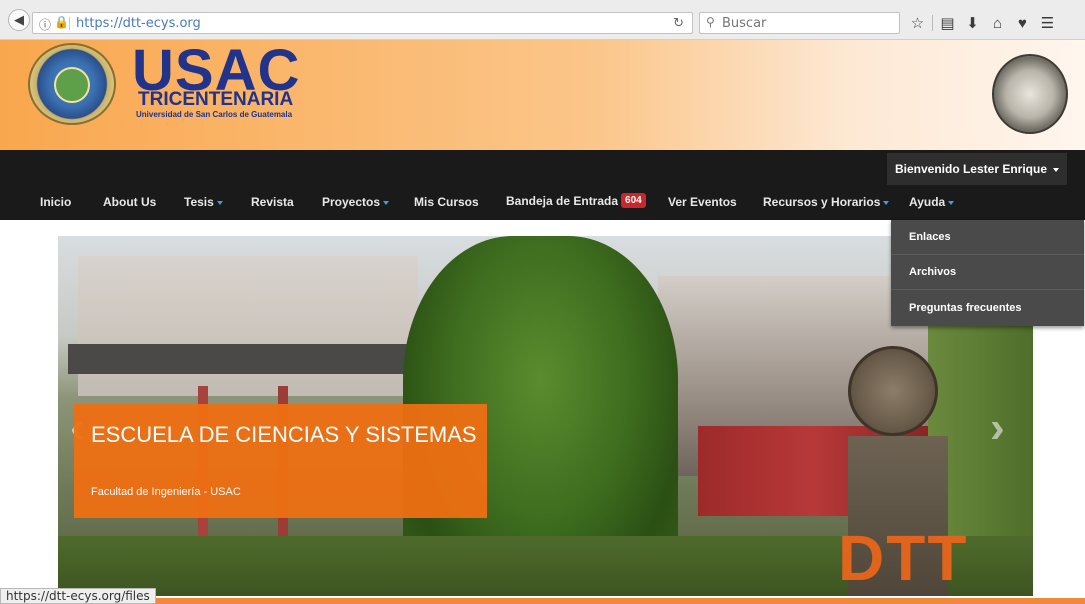 The width and height of the screenshot is (1085, 604). What do you see at coordinates (987, 237) in the screenshot?
I see `dropdown-item-enlaces: Enlaces` at bounding box center [987, 237].